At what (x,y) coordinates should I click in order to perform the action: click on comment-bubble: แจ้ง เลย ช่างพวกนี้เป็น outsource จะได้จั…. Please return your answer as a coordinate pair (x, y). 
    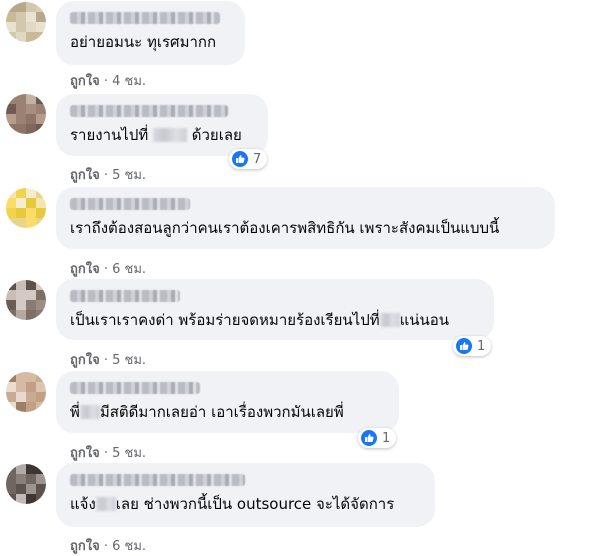
    Looking at the image, I should click on (245, 495).